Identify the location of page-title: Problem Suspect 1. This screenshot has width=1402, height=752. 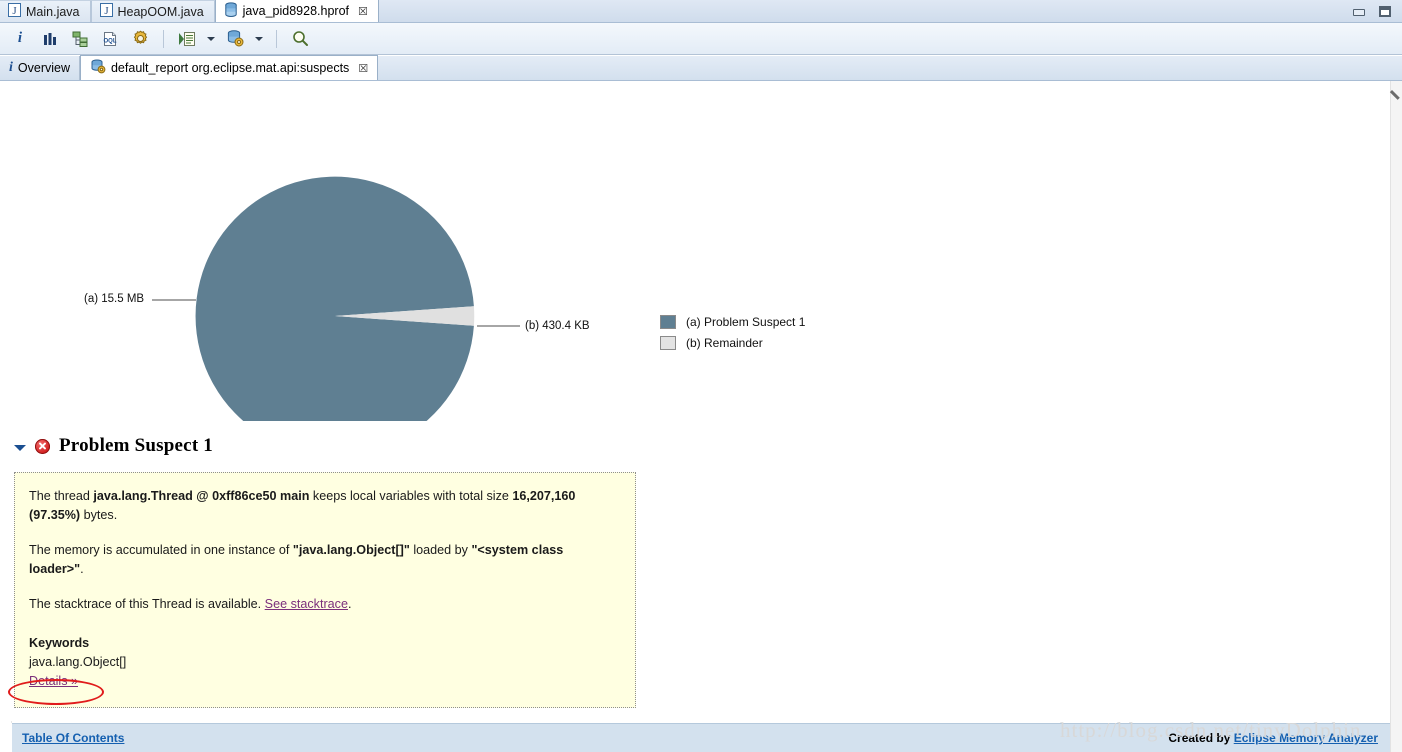
(136, 445).